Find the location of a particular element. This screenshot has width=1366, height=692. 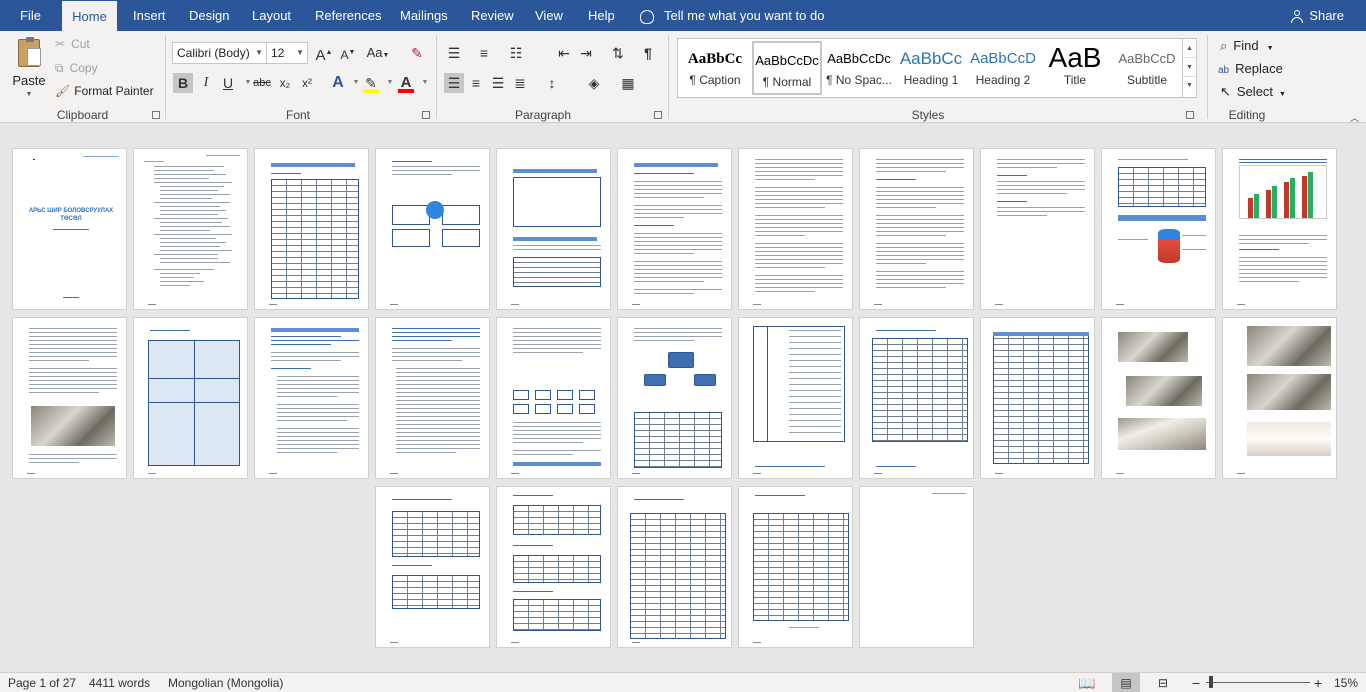

clipboard-launcher-icon is located at coordinates (156, 115).